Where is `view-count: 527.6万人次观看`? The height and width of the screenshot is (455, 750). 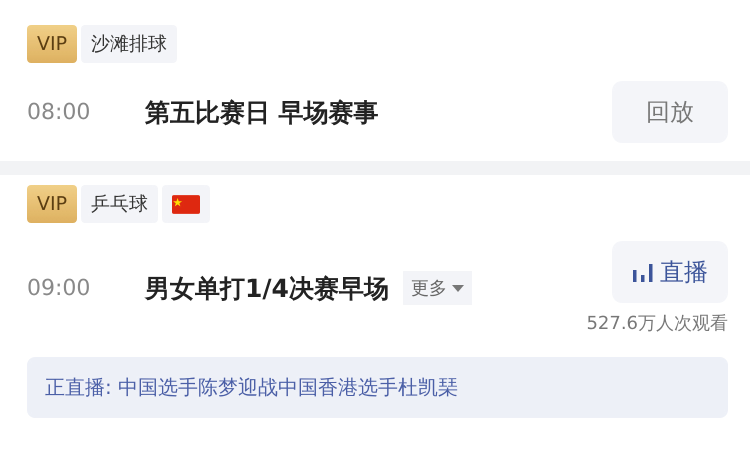 view-count: 527.6万人次观看 is located at coordinates (657, 323).